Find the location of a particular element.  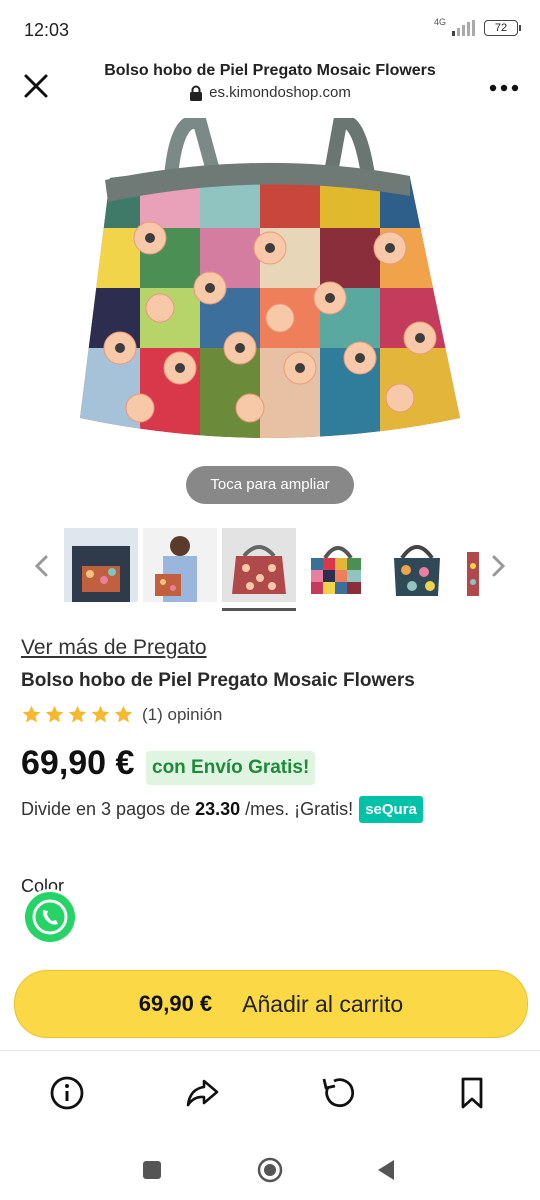

product-price: 69,90 € is located at coordinates (78, 763).